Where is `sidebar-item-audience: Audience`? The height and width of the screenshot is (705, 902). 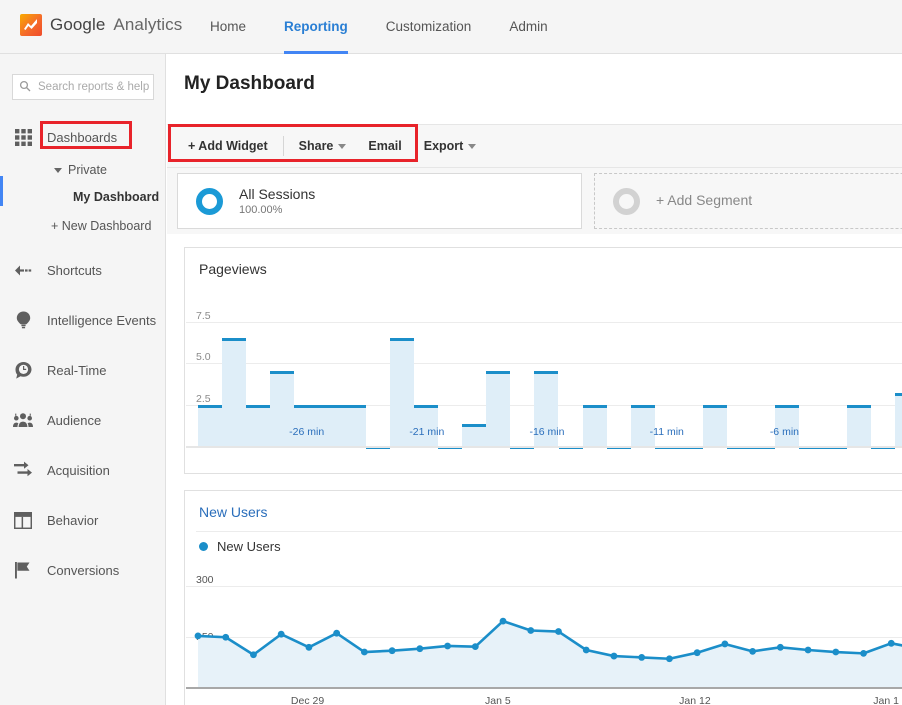
sidebar-item-audience: Audience is located at coordinates (83, 420).